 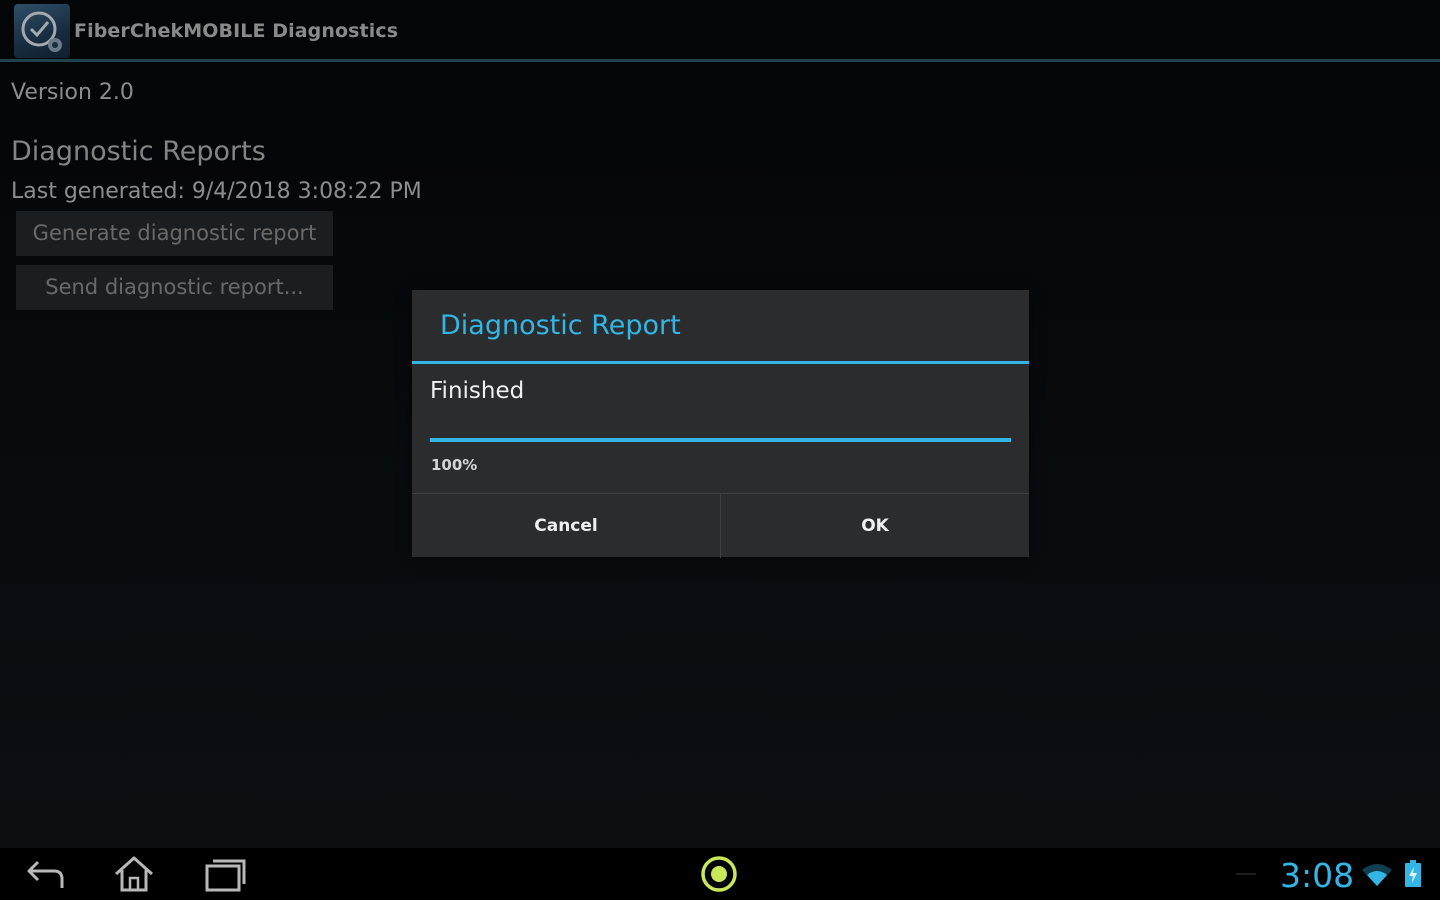 I want to click on home-icon, so click(x=134, y=874).